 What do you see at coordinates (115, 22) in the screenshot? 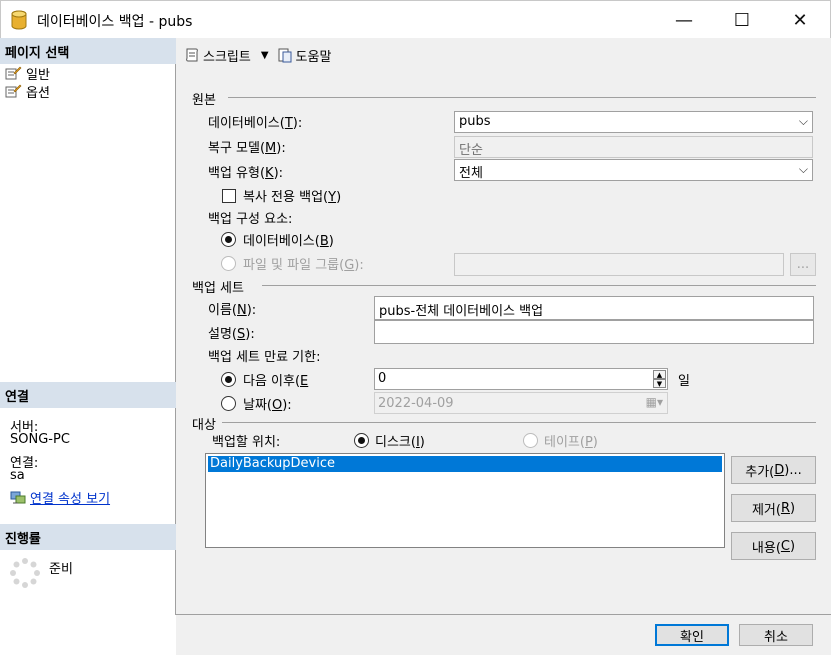
I see `window-title: 데이터베이스 백업 - pubs` at bounding box center [115, 22].